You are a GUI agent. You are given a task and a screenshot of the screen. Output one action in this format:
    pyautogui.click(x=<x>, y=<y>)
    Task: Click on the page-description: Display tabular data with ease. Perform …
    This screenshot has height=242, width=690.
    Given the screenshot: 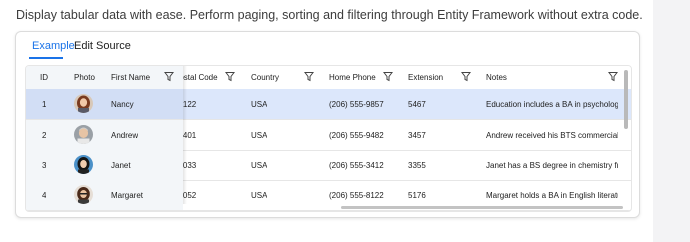 What is the action you would take?
    pyautogui.click(x=329, y=15)
    